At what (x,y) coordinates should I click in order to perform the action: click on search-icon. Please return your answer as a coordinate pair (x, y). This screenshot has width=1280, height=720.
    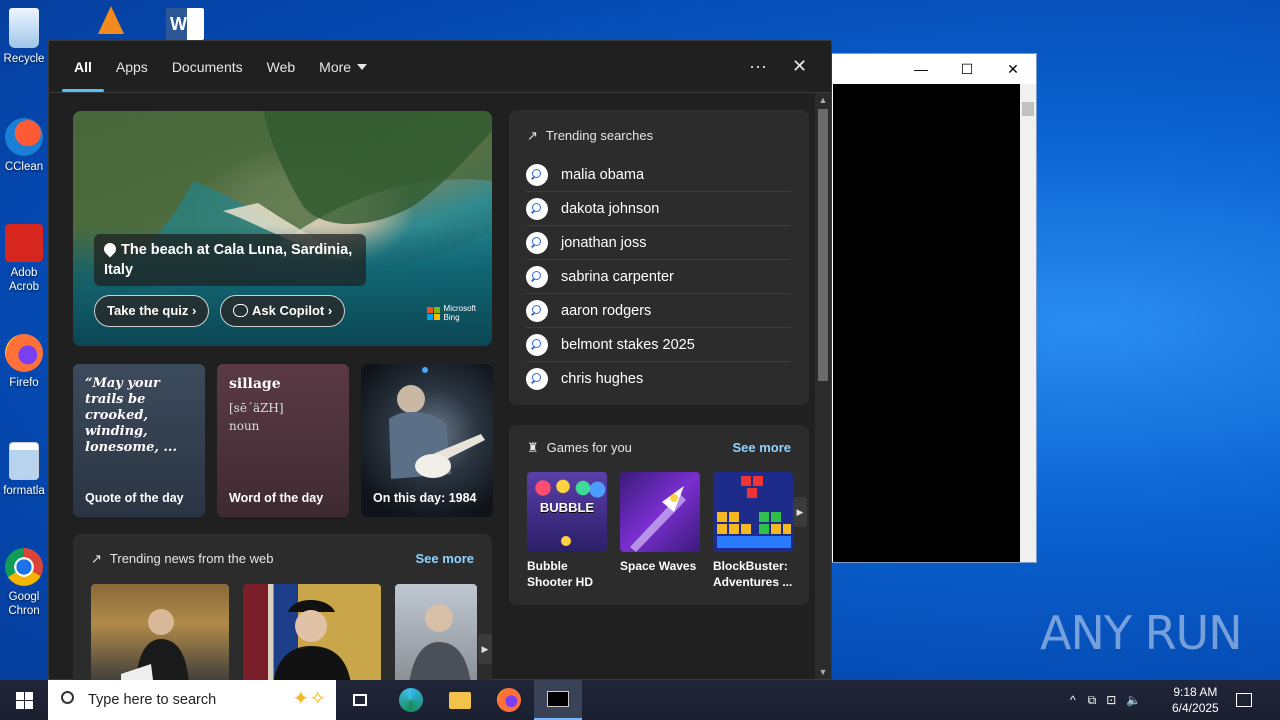
    Looking at the image, I should click on (537, 310).